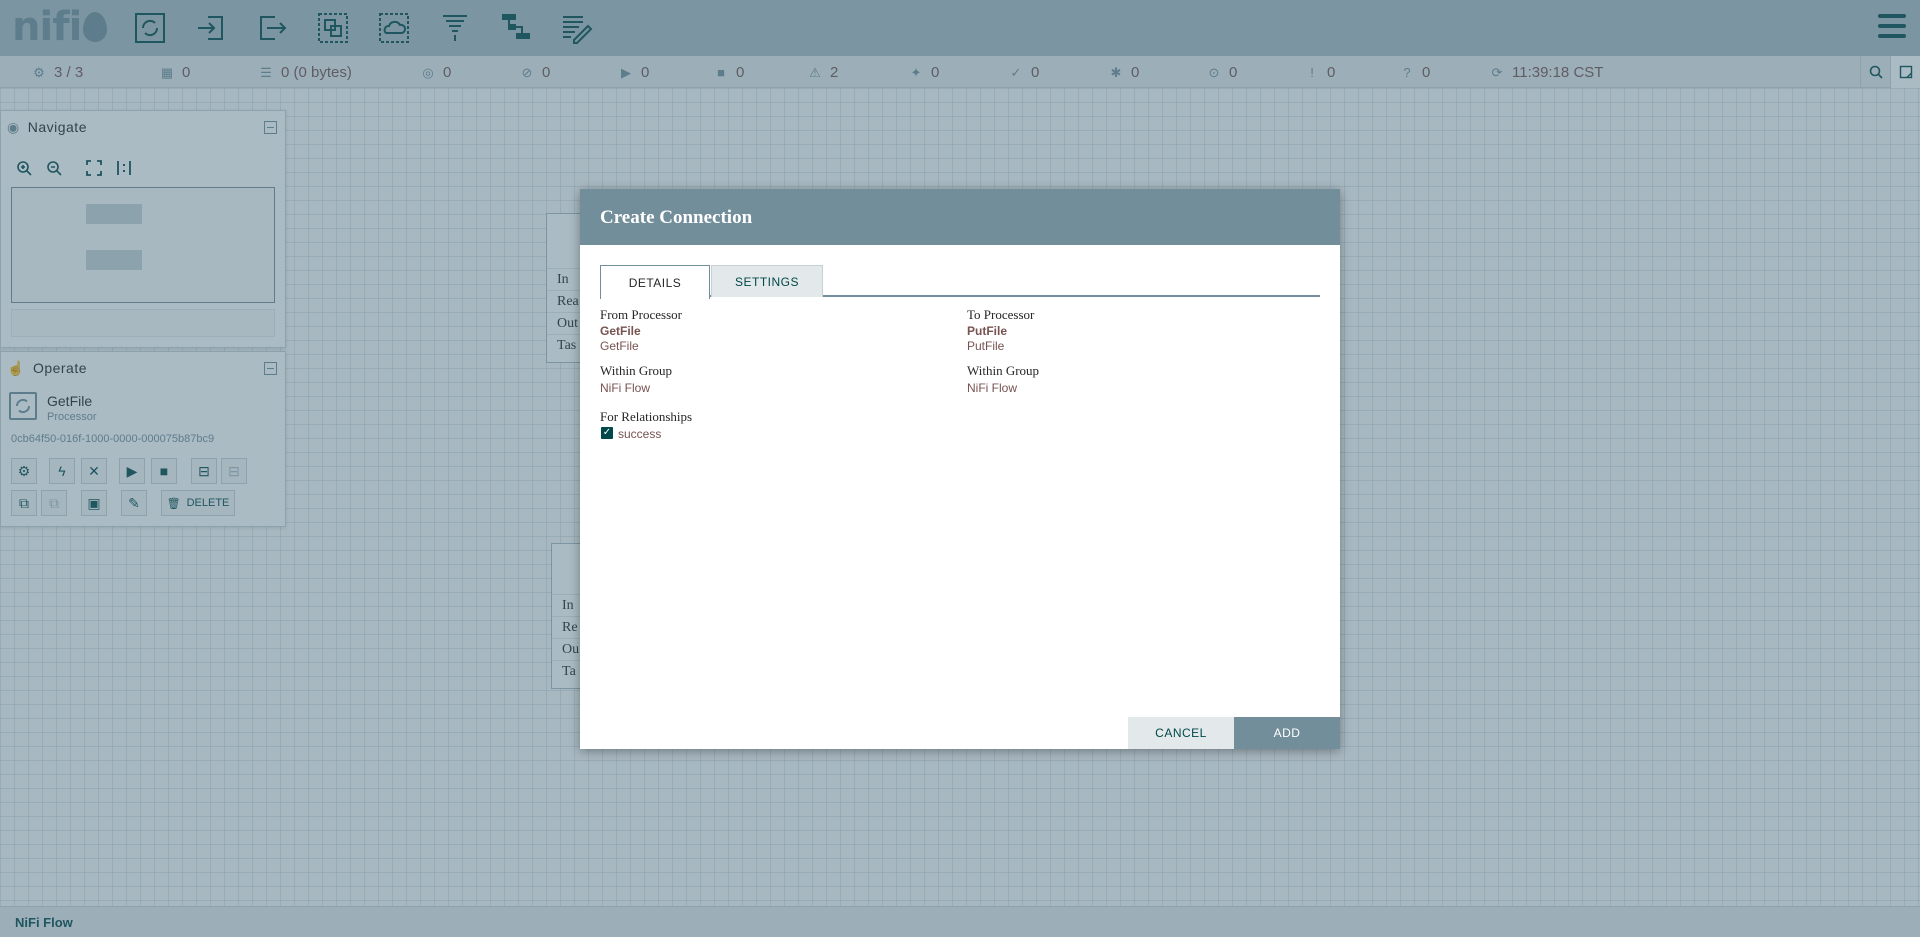 The image size is (1920, 937). I want to click on to-processor-type: PutFile, so click(986, 346).